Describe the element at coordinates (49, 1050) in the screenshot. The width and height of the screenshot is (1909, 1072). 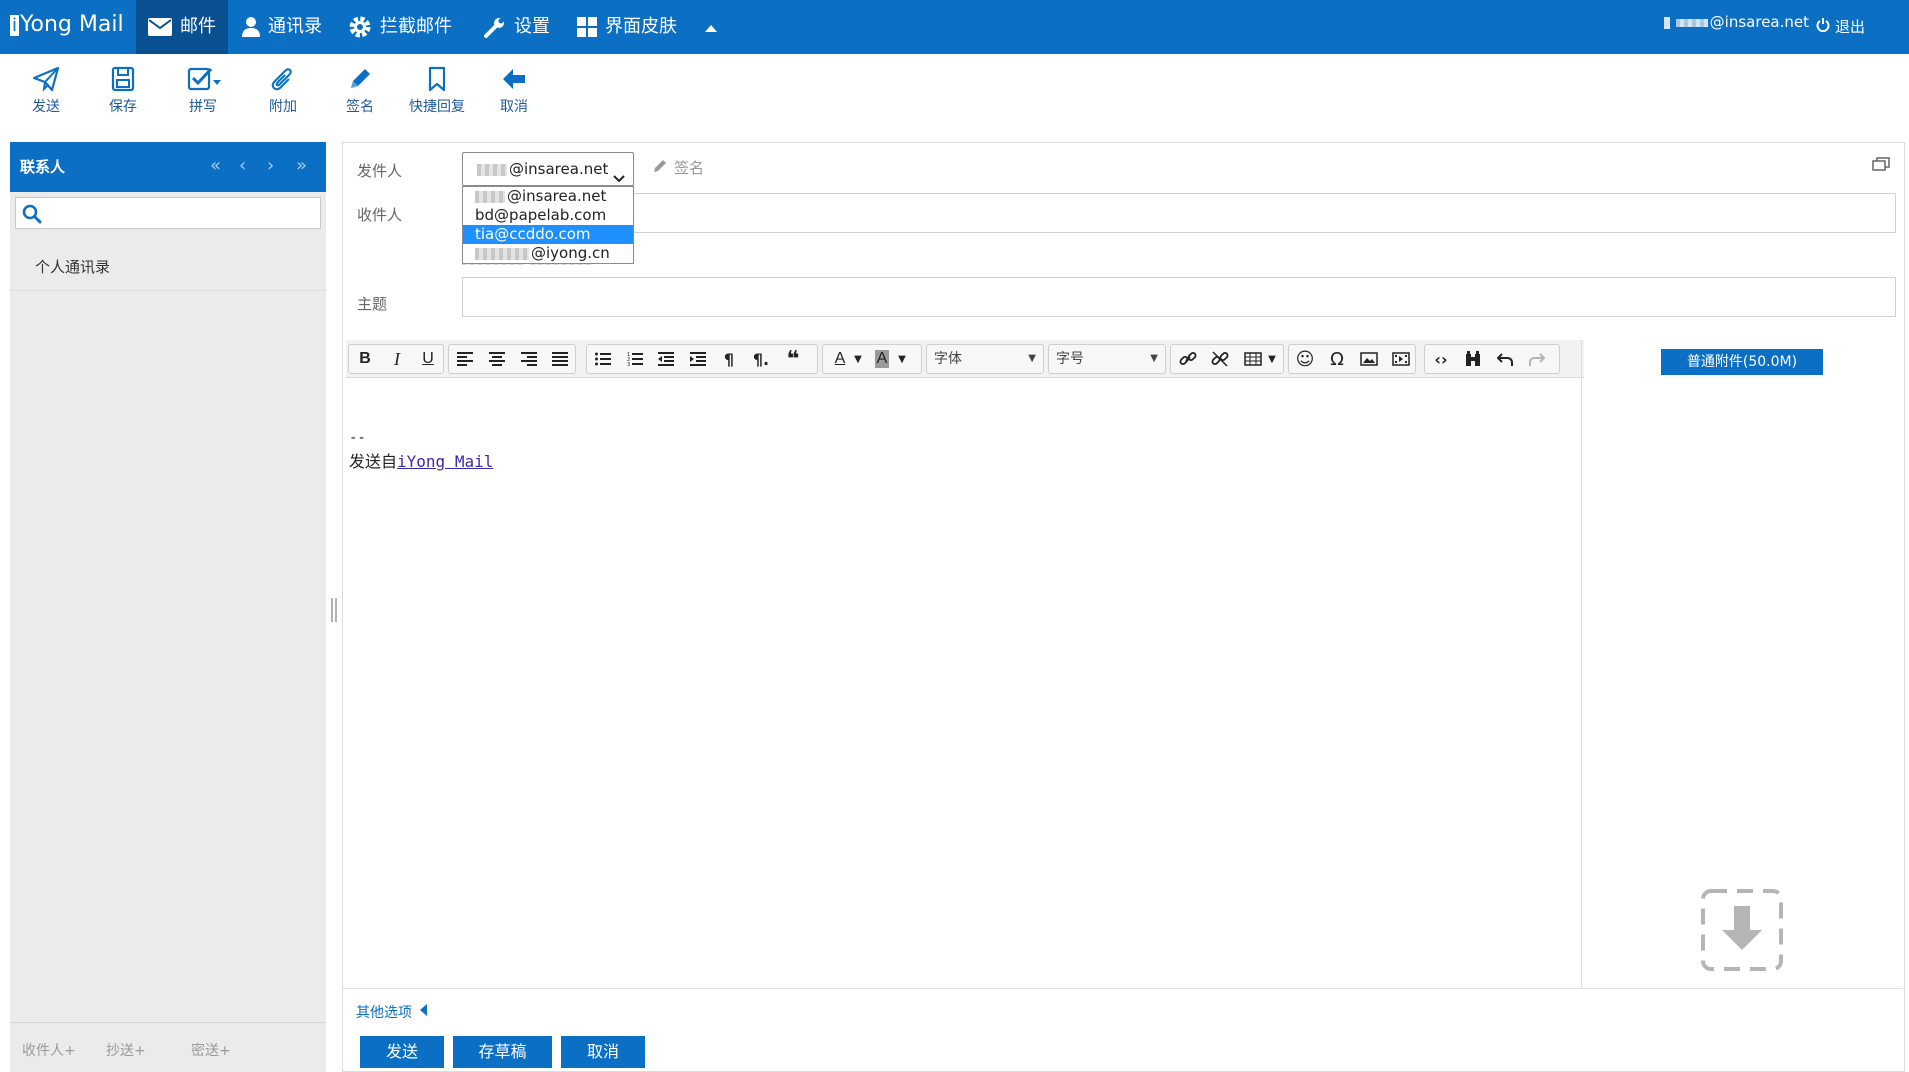
I see `add-to-recipient-link: 收件人+` at that location.